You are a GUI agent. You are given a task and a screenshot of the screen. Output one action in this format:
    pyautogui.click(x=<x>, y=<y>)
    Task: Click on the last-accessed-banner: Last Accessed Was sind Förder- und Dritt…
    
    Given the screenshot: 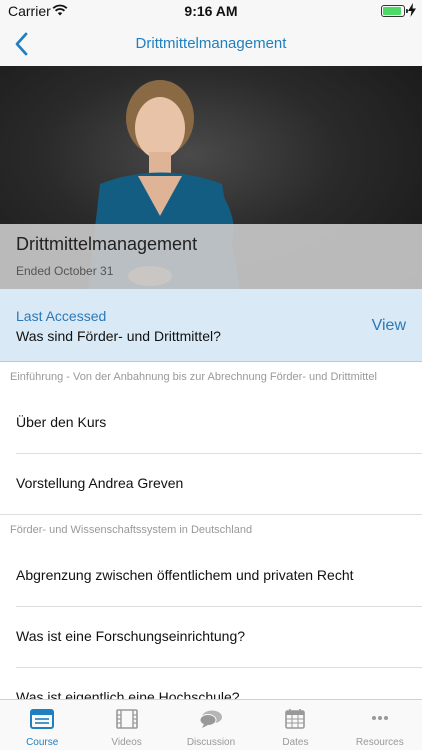 What is the action you would take?
    pyautogui.click(x=211, y=325)
    